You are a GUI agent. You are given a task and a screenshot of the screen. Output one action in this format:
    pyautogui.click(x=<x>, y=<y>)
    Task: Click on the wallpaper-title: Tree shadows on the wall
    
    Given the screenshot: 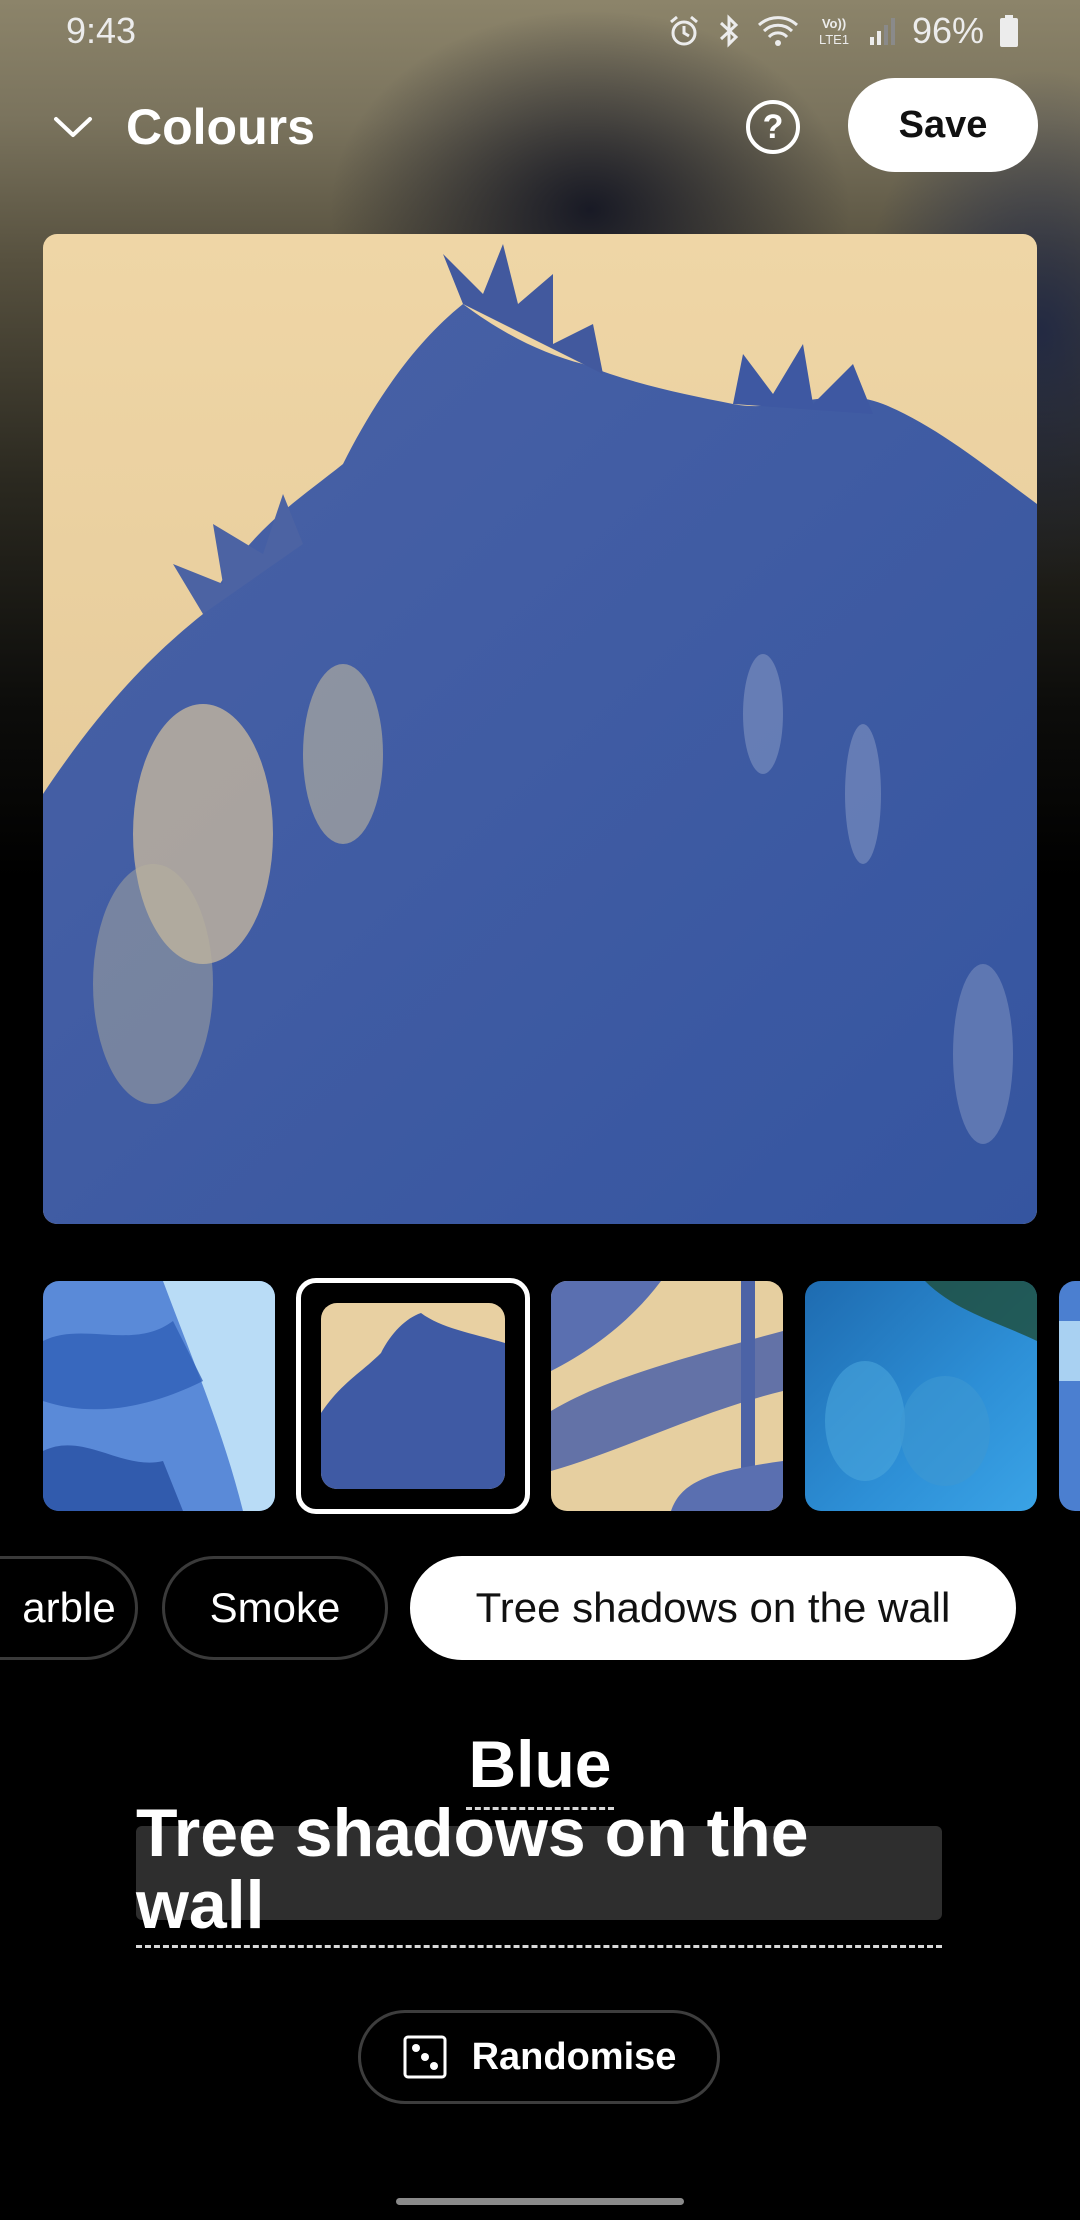 What is the action you would take?
    pyautogui.click(x=539, y=1872)
    